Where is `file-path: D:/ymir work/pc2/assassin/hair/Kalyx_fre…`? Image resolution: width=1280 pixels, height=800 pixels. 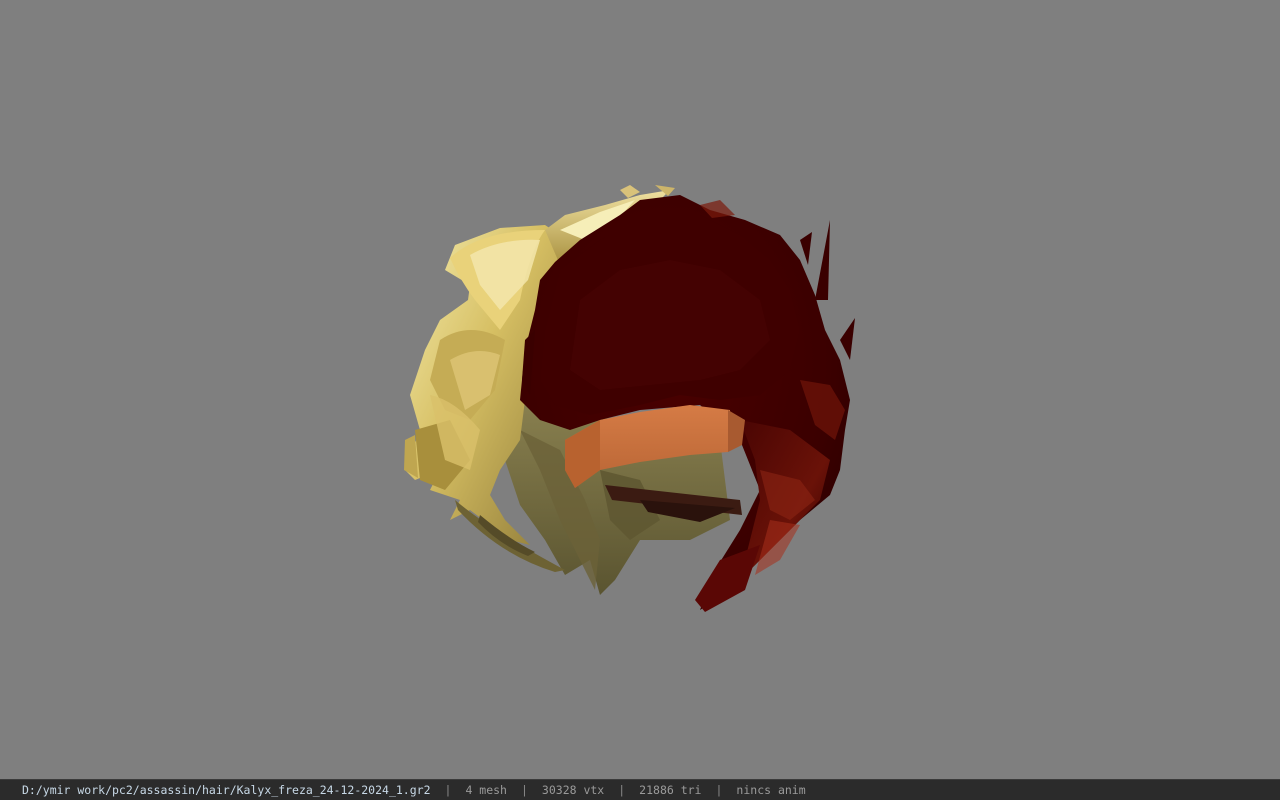
file-path: D:/ymir work/pc2/assassin/hair/Kalyx_fre… is located at coordinates (226, 790).